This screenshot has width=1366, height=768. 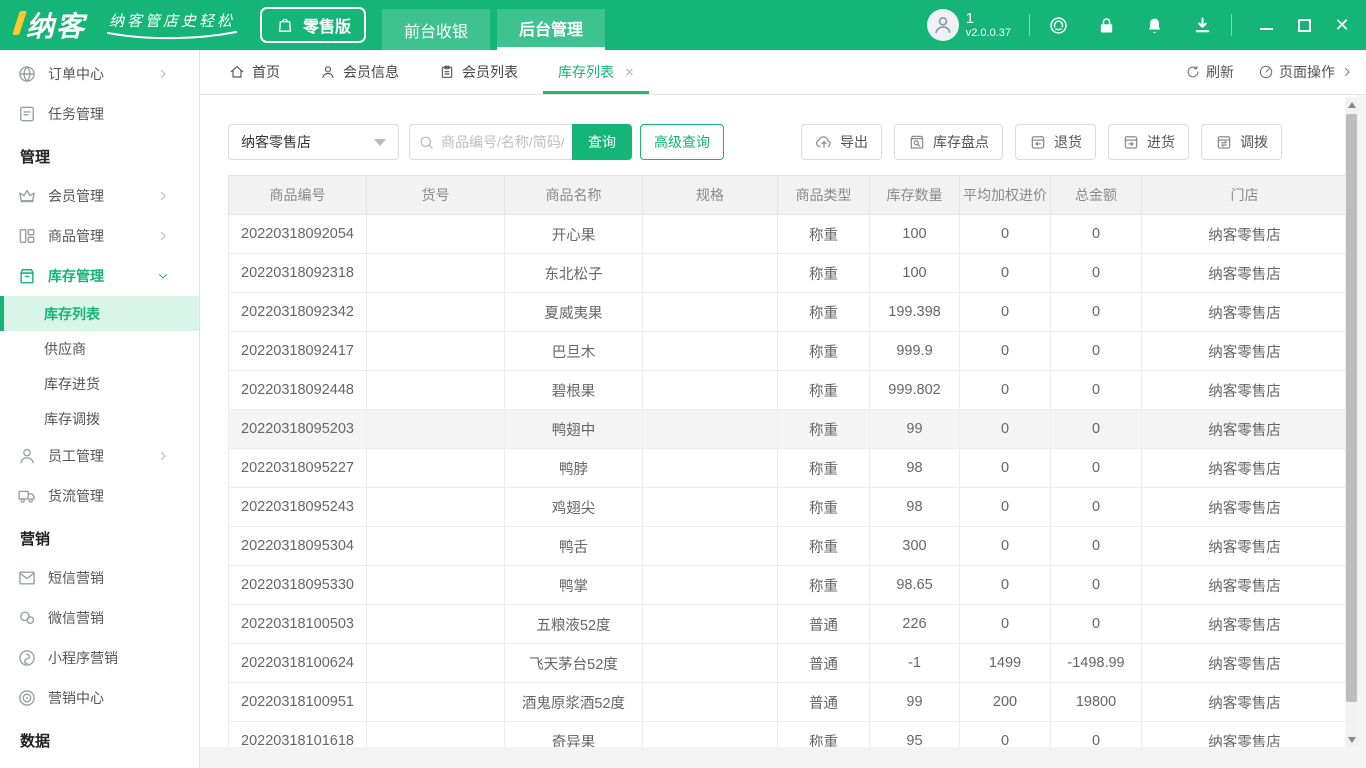 I want to click on scrollbar-thumb, so click(x=1351, y=408).